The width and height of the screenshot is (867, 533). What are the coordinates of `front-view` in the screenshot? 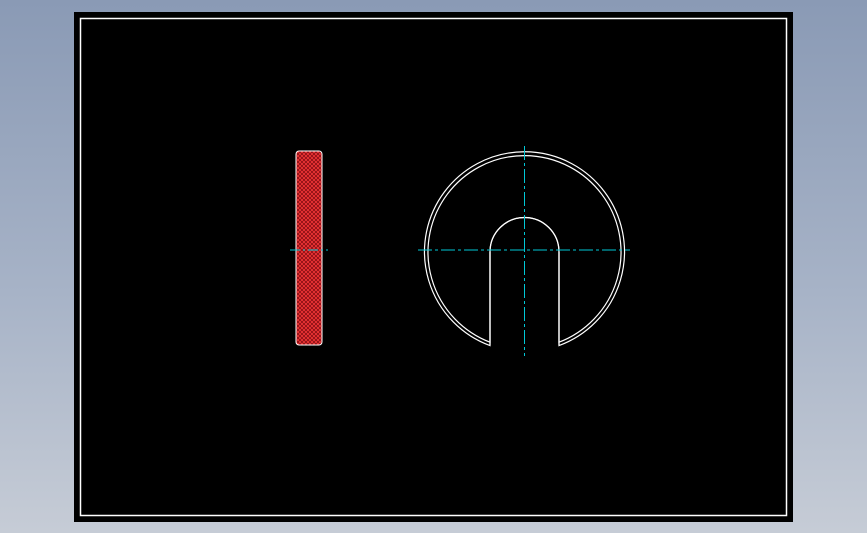 It's located at (524, 251).